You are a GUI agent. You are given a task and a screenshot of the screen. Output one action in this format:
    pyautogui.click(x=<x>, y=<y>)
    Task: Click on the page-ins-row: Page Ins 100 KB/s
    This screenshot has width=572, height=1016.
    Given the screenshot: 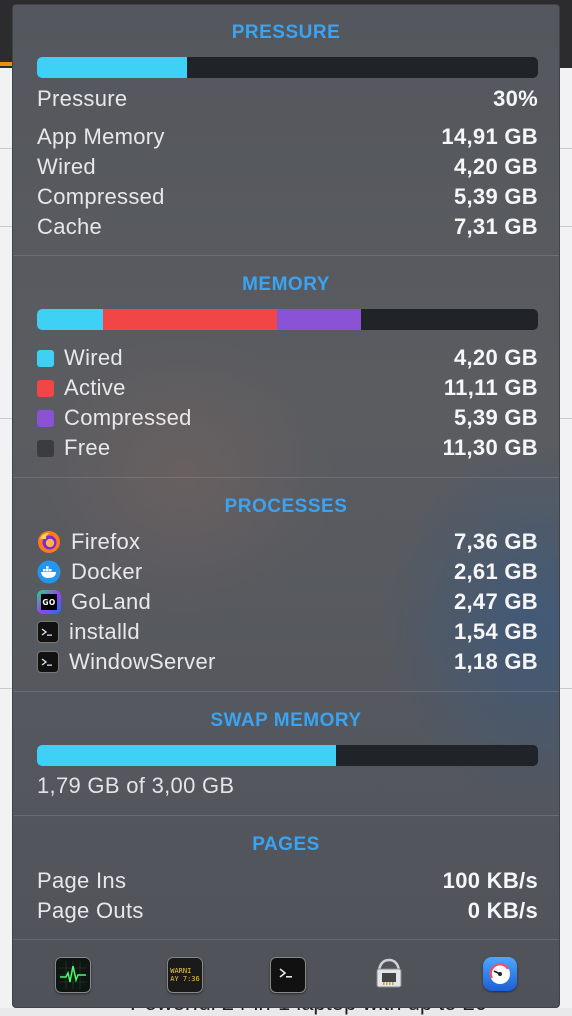 What is the action you would take?
    pyautogui.click(x=287, y=881)
    